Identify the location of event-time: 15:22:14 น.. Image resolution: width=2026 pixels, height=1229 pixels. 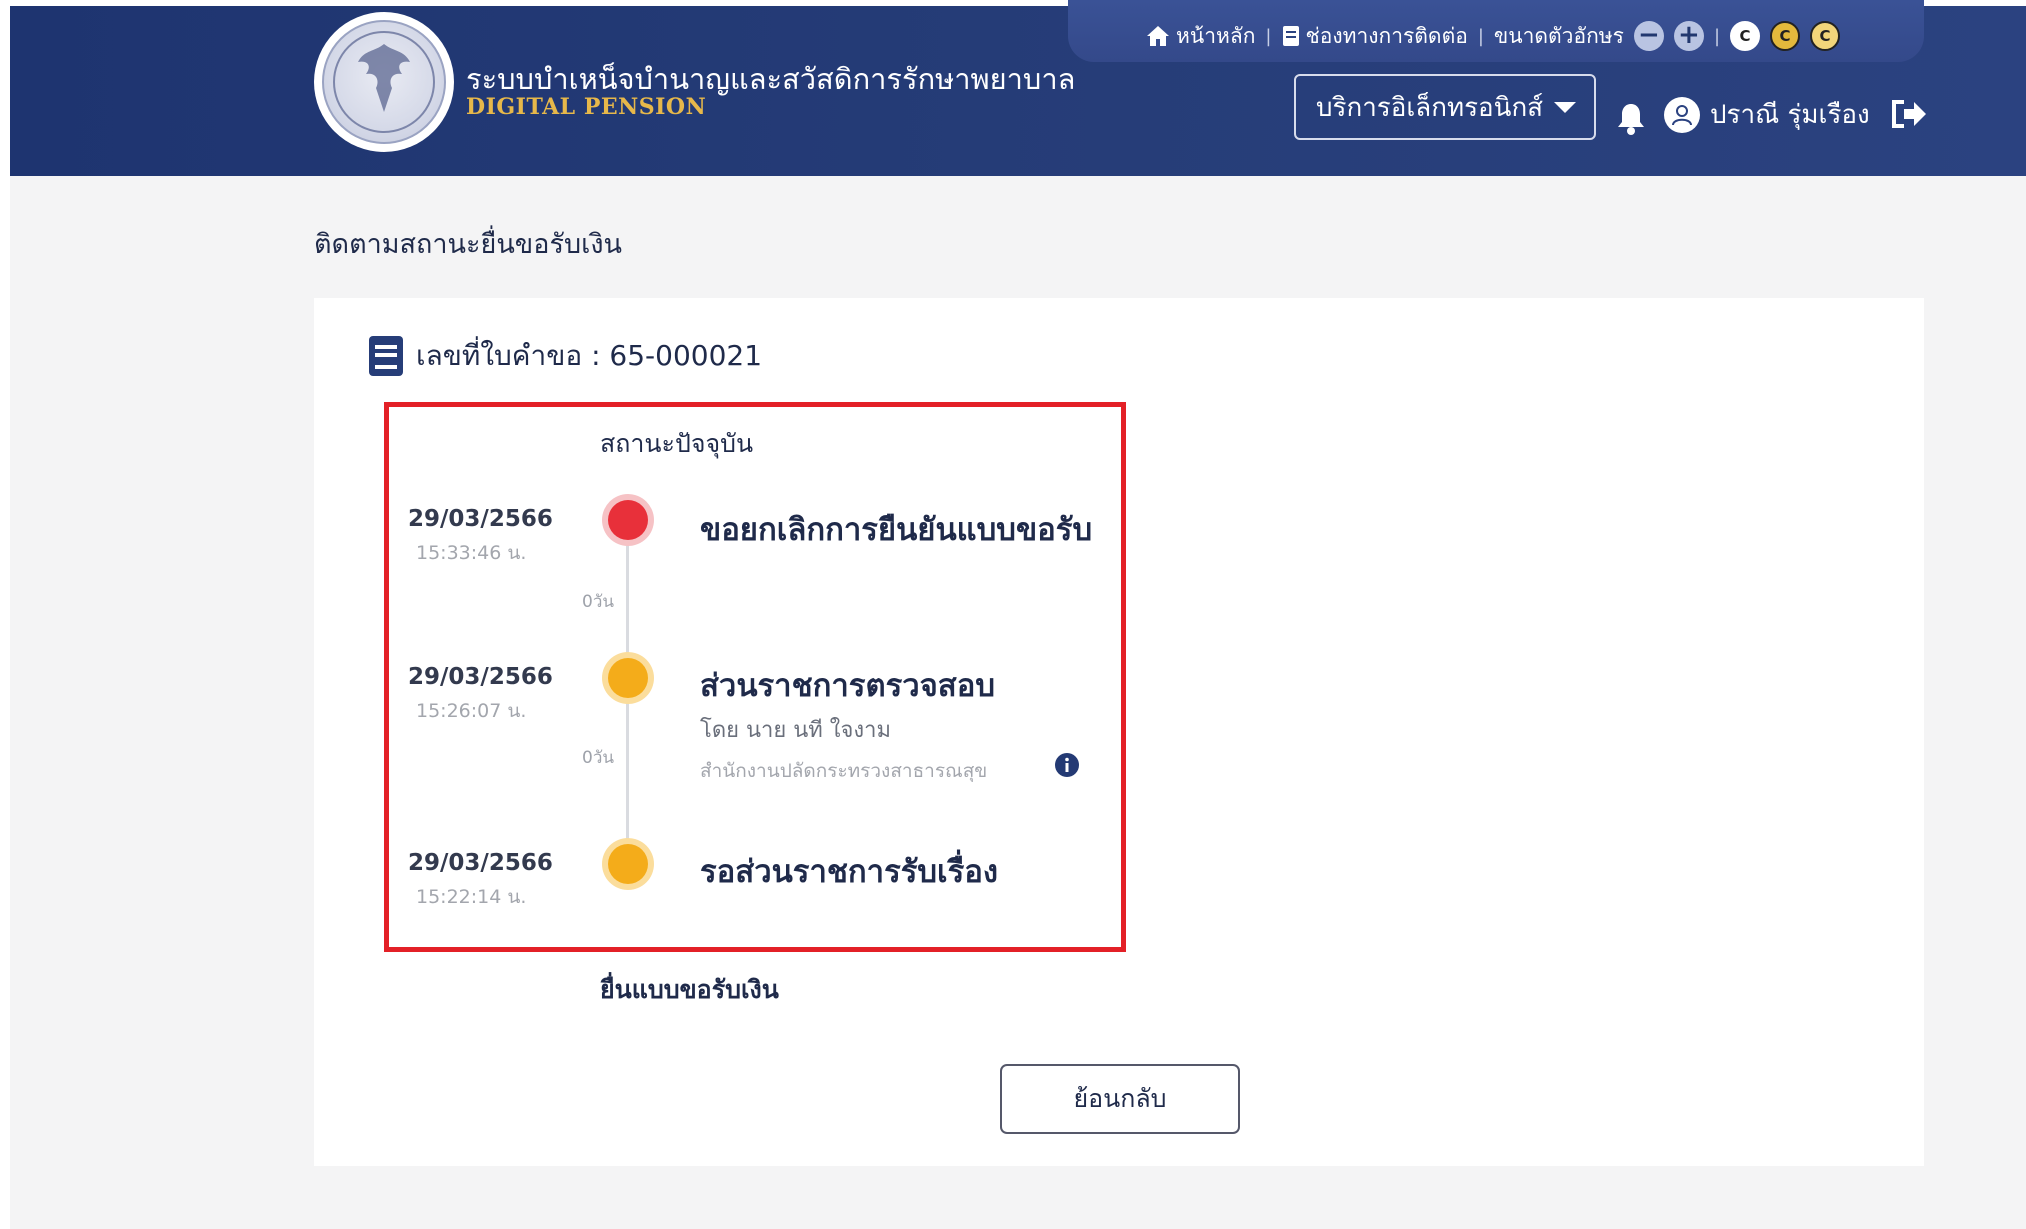
(471, 897).